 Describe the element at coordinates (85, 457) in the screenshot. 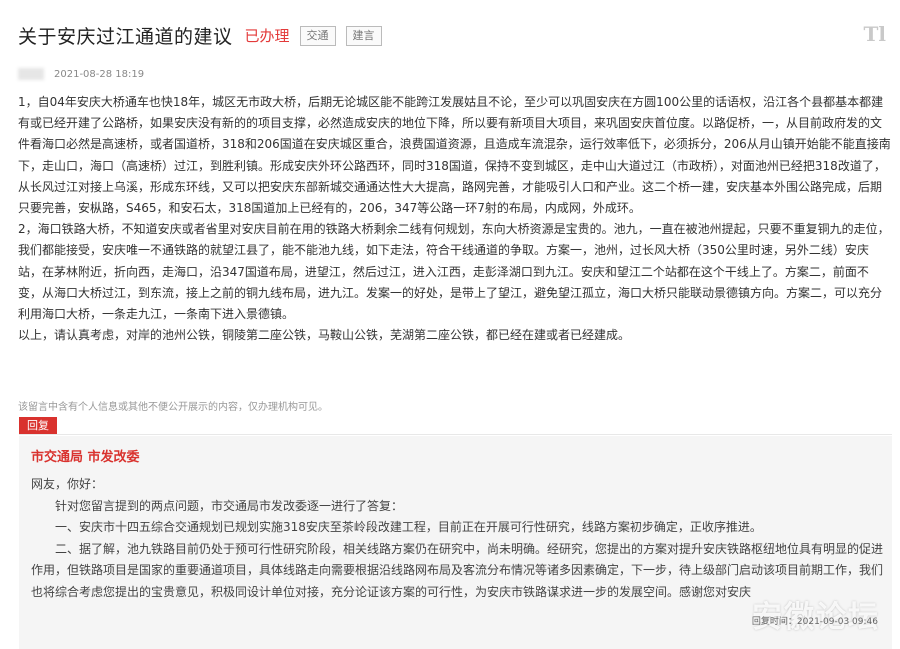

I see `reply-organization: 市交通局 市发改委` at that location.